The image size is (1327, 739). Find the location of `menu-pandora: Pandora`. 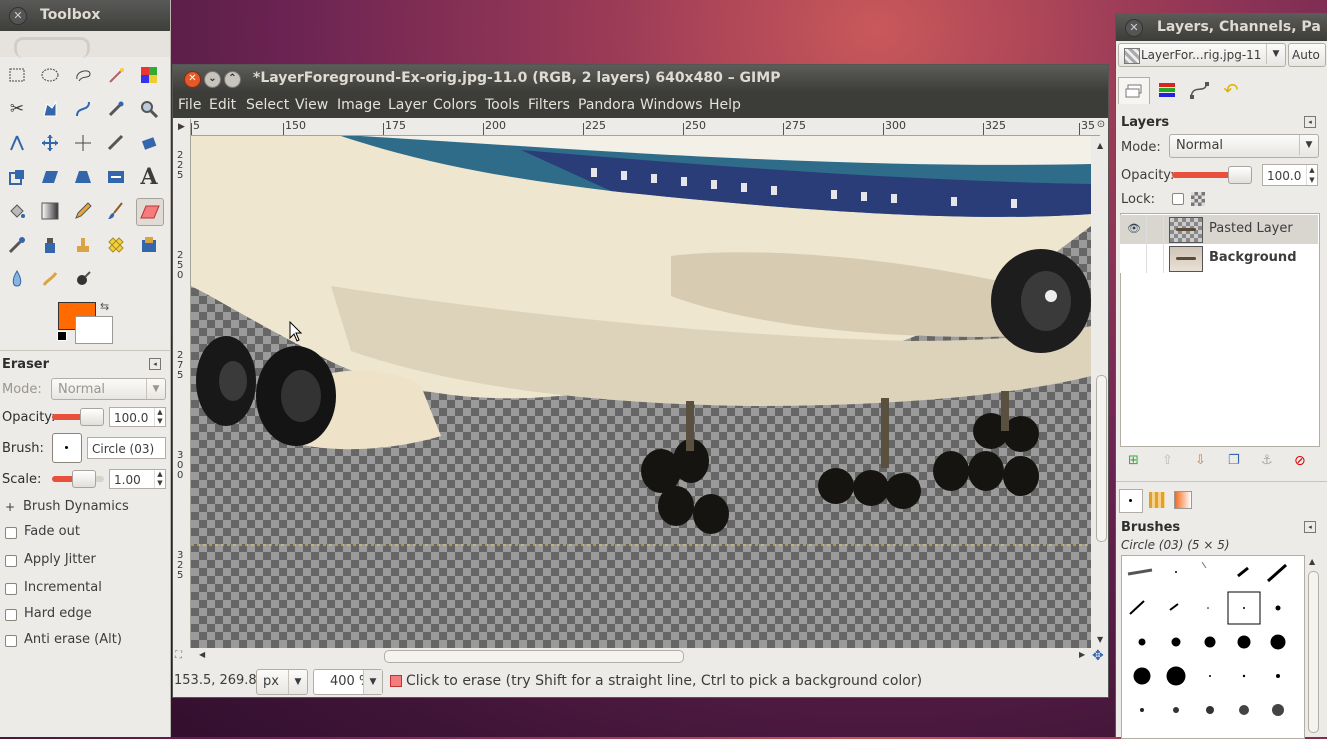

menu-pandora: Pandora is located at coordinates (606, 105).